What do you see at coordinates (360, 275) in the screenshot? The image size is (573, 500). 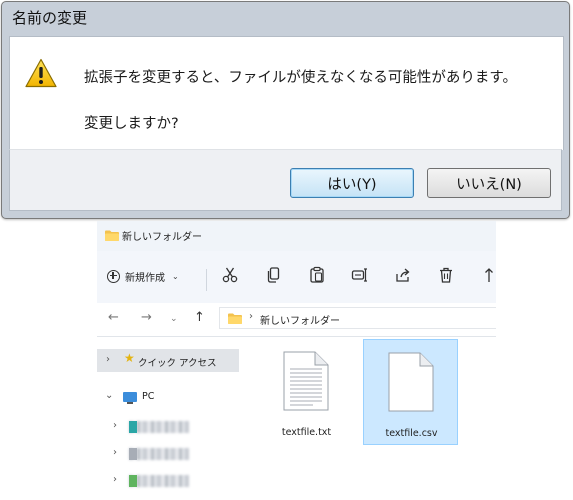 I see `rename-icon` at bounding box center [360, 275].